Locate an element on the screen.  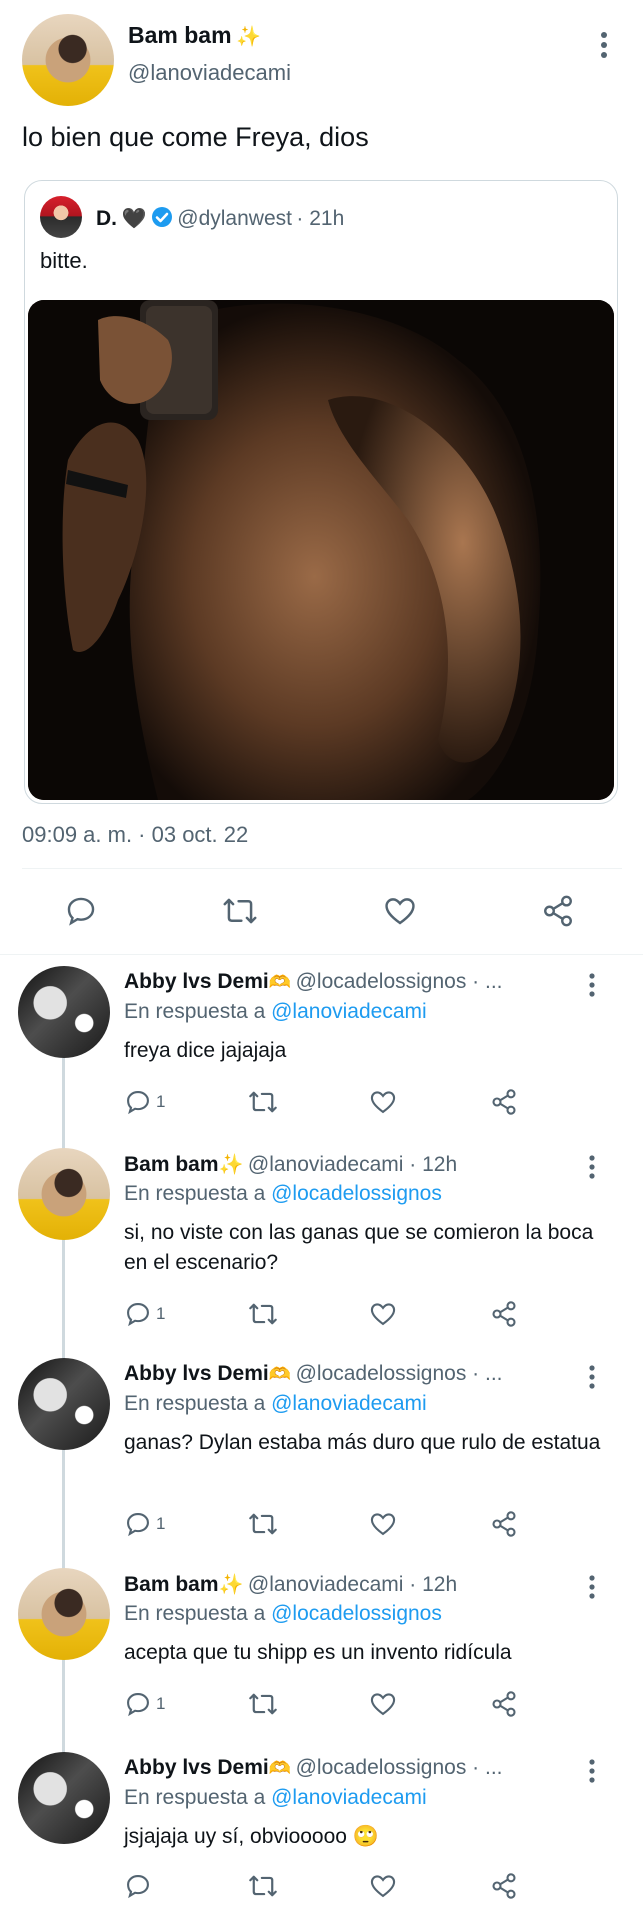
author-row: Bam bam ✨ is located at coordinates (194, 35).